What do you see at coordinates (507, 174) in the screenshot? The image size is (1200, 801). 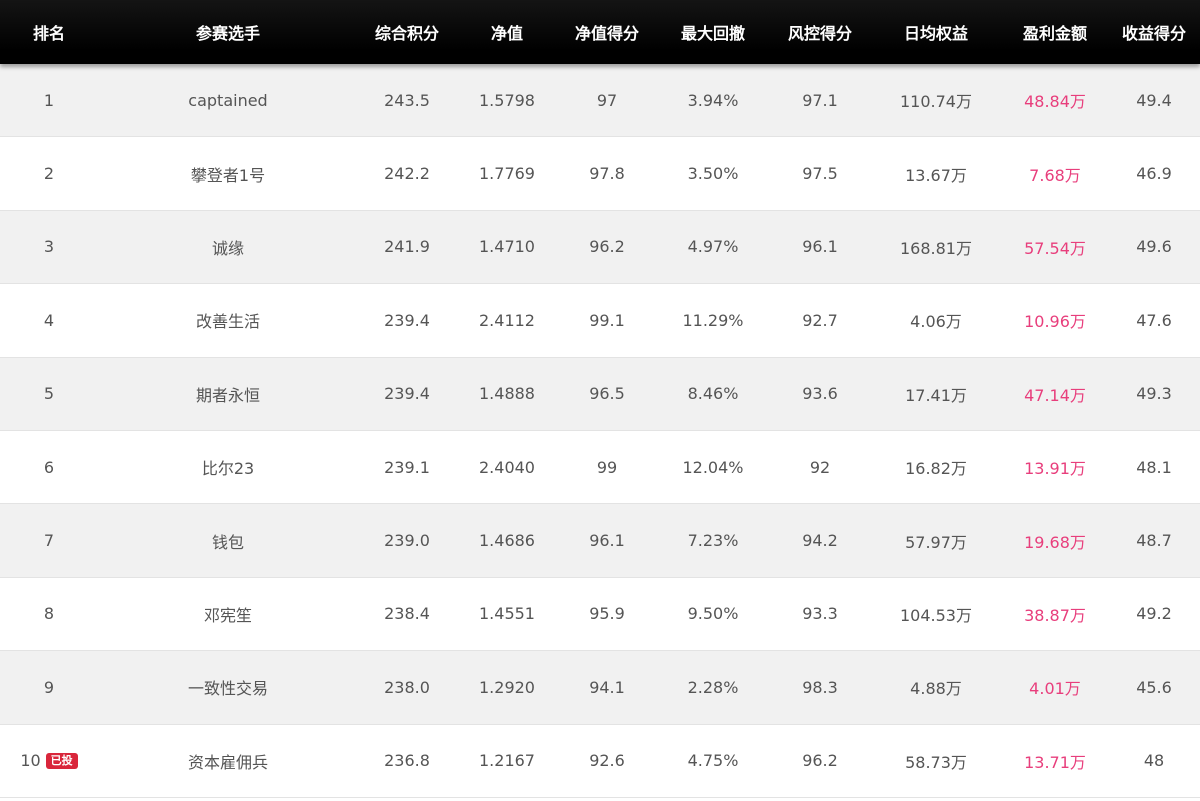 I see `nav-cell: 1.7769` at bounding box center [507, 174].